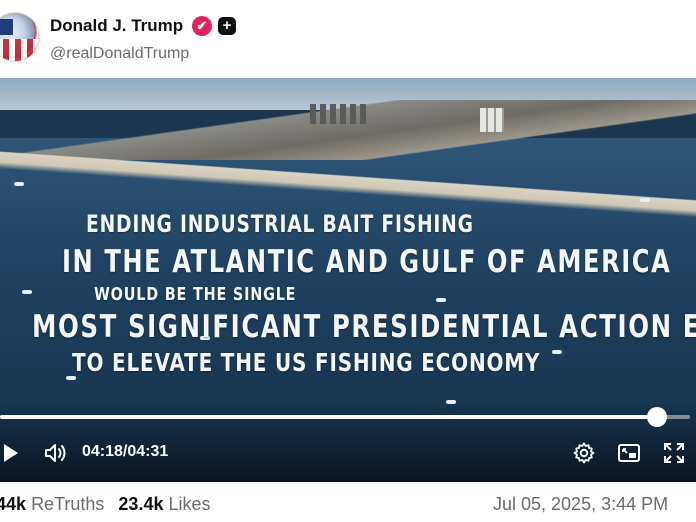 This screenshot has height=522, width=696. What do you see at coordinates (148, 451) in the screenshot?
I see `total-time: 04:31` at bounding box center [148, 451].